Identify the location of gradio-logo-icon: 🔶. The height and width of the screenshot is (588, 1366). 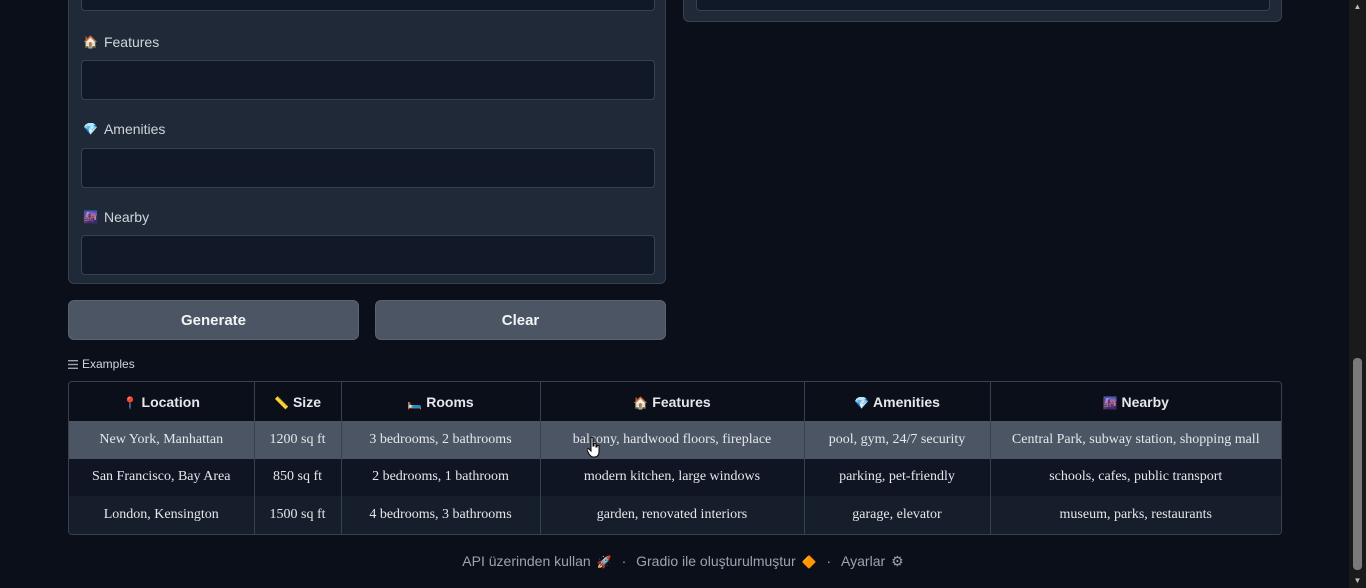
(809, 562).